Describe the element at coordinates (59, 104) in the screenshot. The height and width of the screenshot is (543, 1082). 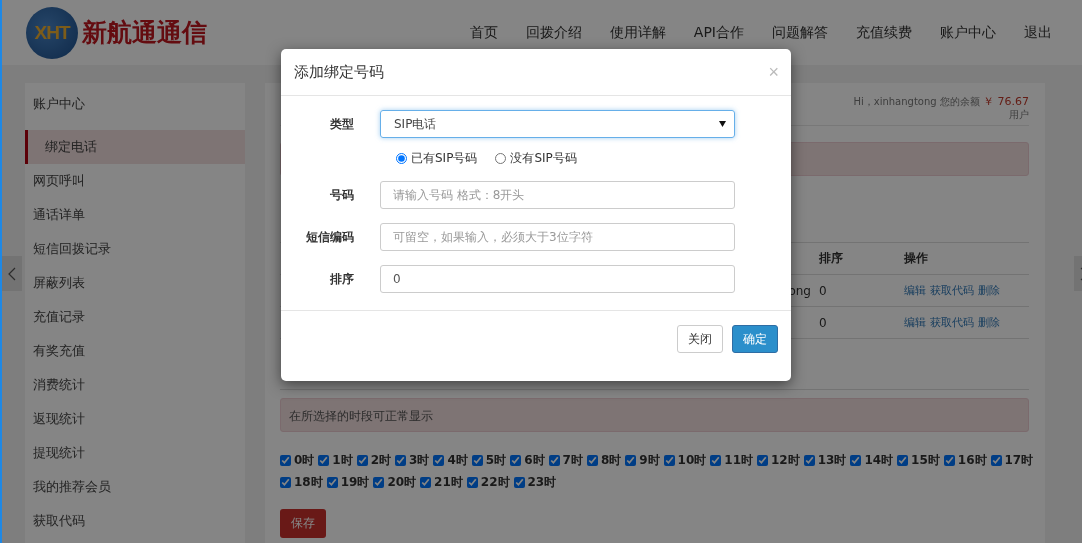
I see `sidebar-title: 账户中心` at that location.